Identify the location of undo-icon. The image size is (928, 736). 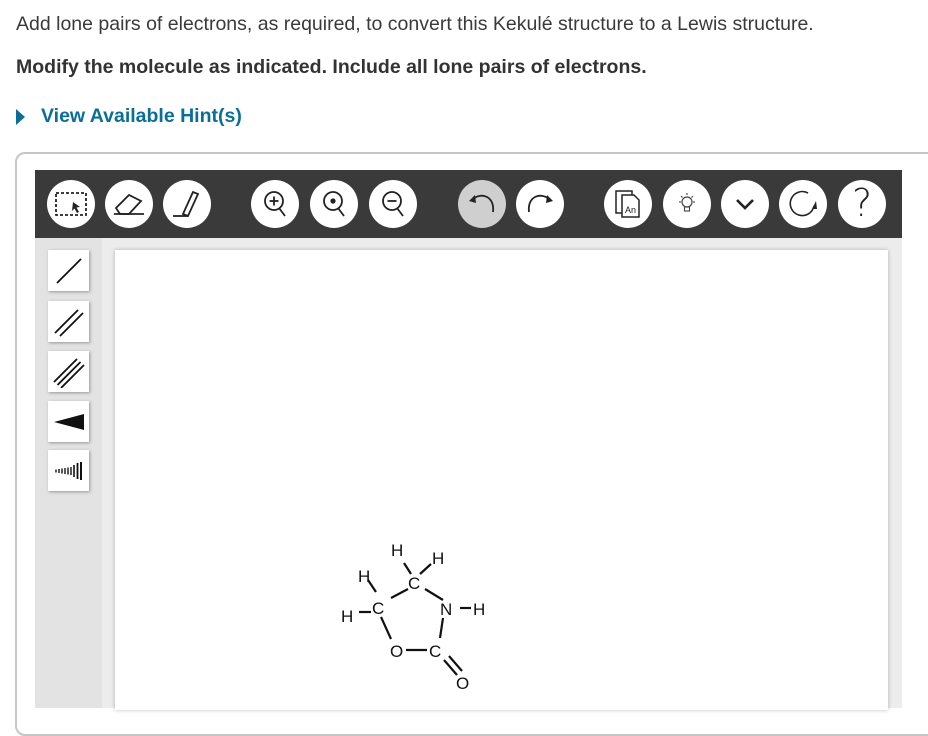
(481, 203).